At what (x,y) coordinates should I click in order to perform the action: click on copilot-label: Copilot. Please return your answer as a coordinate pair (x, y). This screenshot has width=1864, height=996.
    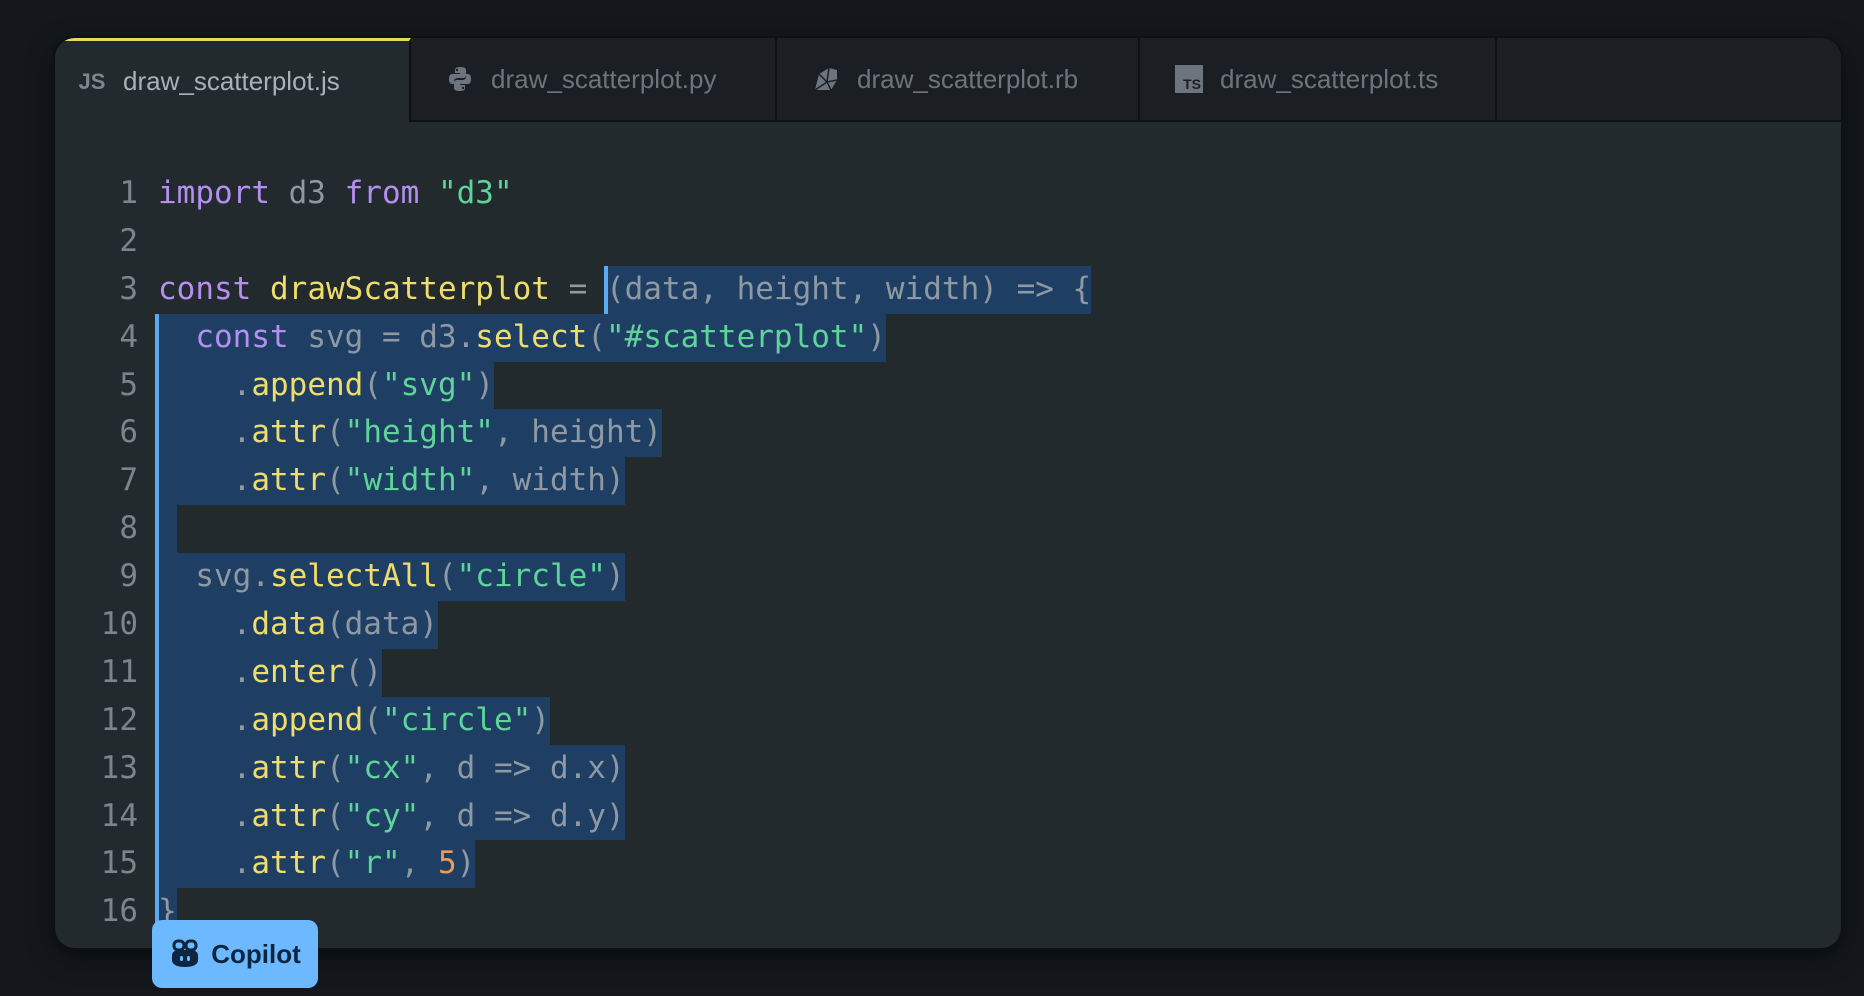
    Looking at the image, I should click on (256, 953).